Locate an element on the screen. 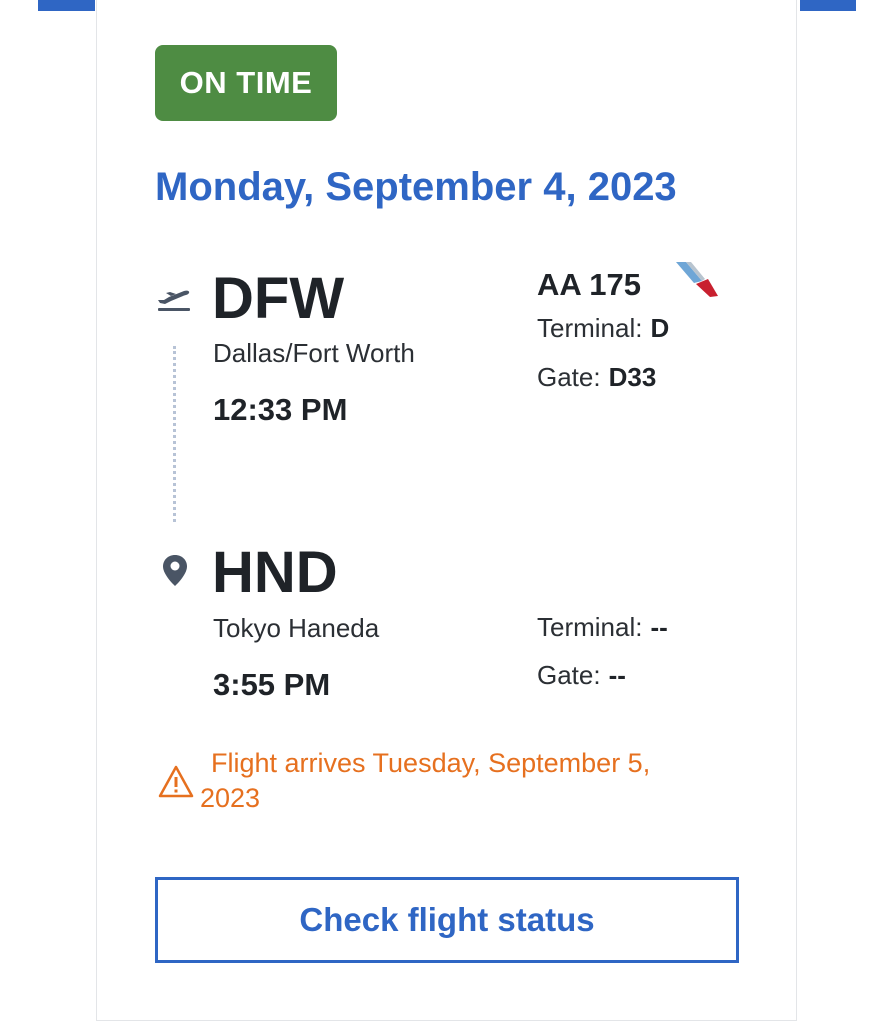 The height and width of the screenshot is (1024, 894). warning-line-2: 2023 is located at coordinates (230, 798).